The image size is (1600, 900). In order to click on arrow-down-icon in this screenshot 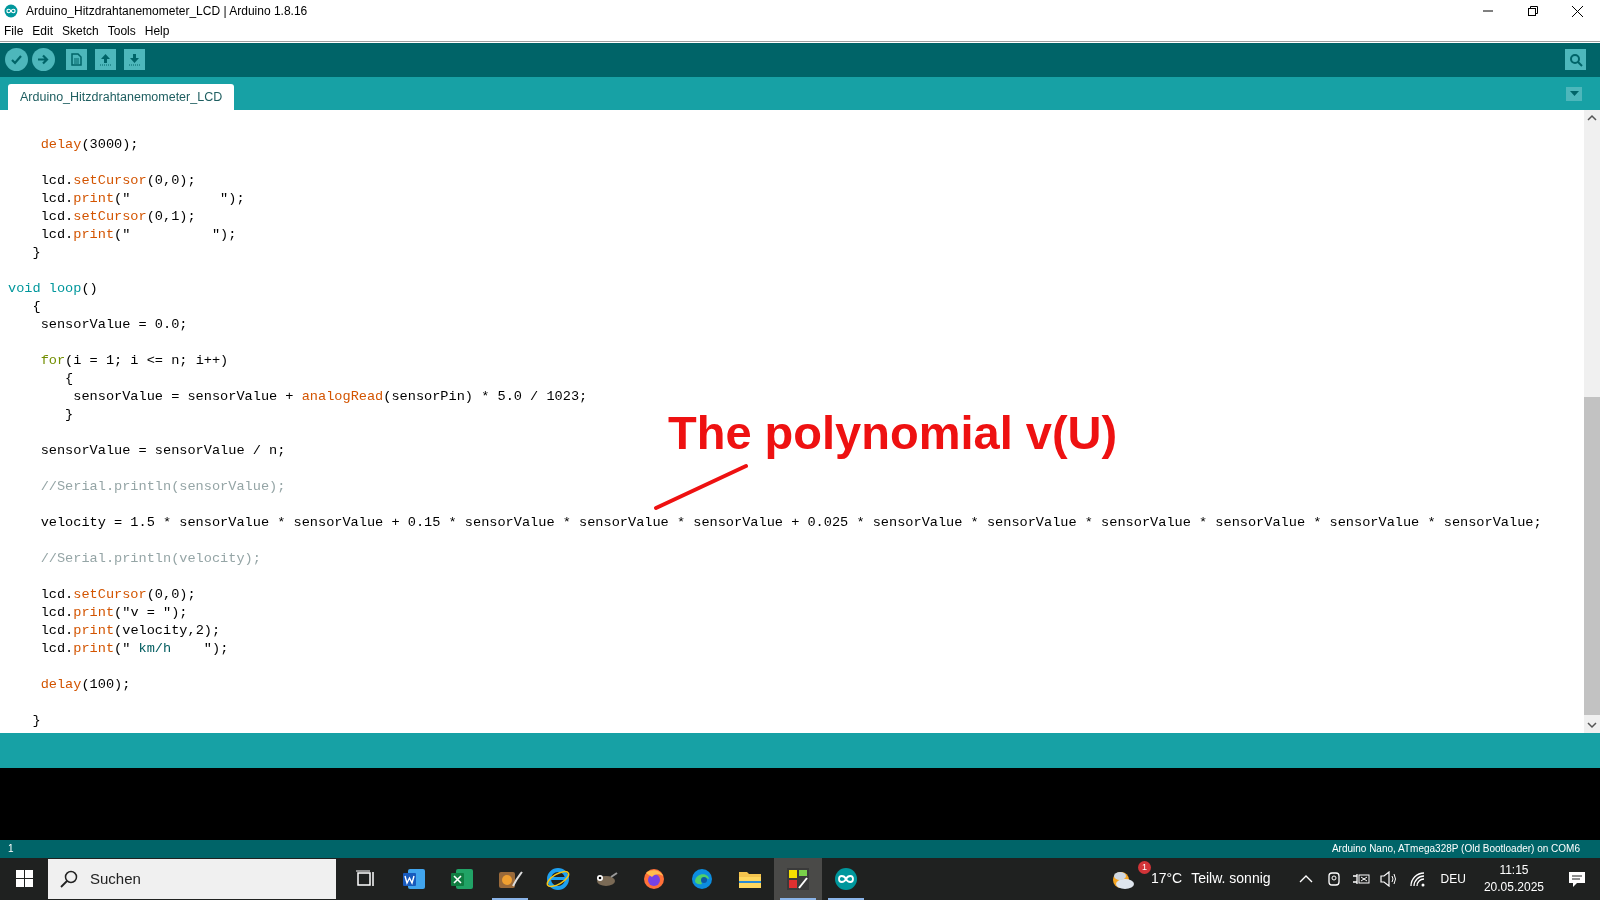, I will do `click(134, 60)`.